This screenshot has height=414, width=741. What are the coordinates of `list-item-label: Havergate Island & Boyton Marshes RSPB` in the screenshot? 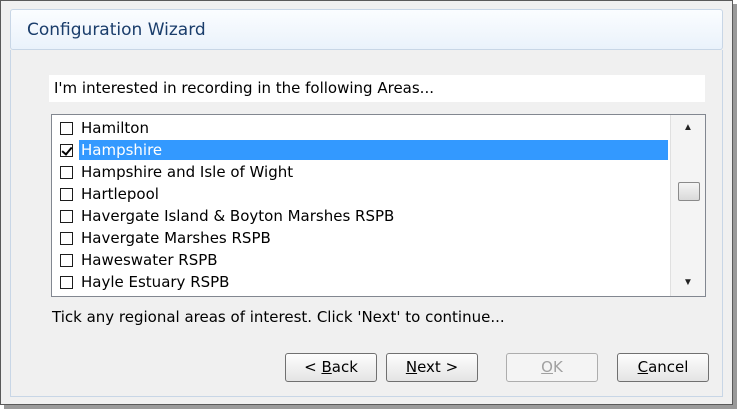 It's located at (238, 216).